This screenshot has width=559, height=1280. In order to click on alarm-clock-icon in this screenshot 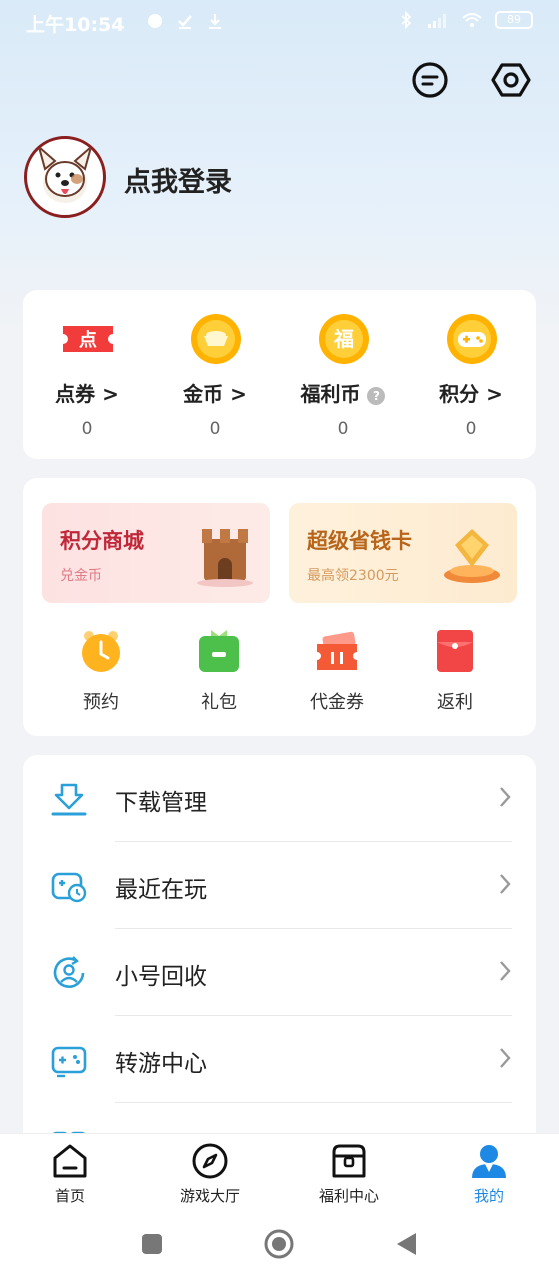, I will do `click(101, 651)`.